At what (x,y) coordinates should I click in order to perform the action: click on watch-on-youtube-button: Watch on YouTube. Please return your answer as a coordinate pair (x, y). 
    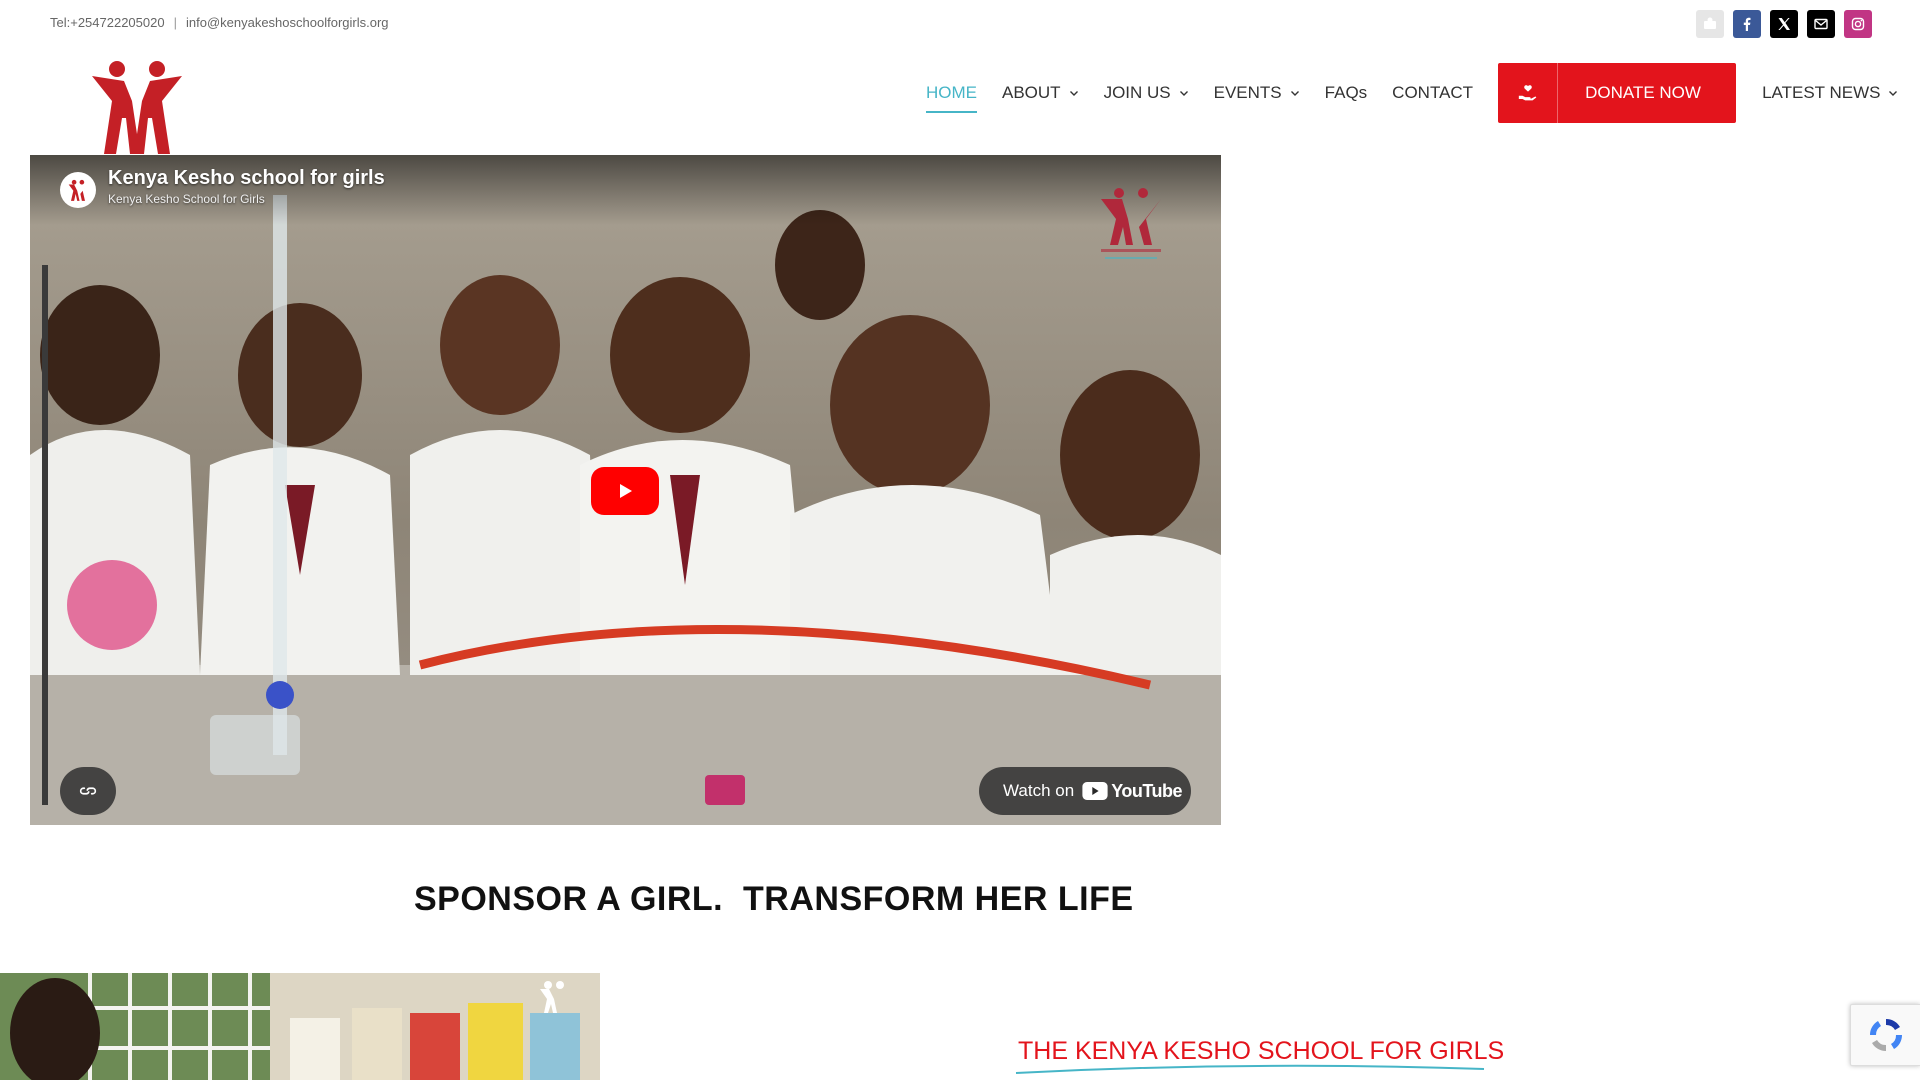
    Looking at the image, I should click on (1085, 791).